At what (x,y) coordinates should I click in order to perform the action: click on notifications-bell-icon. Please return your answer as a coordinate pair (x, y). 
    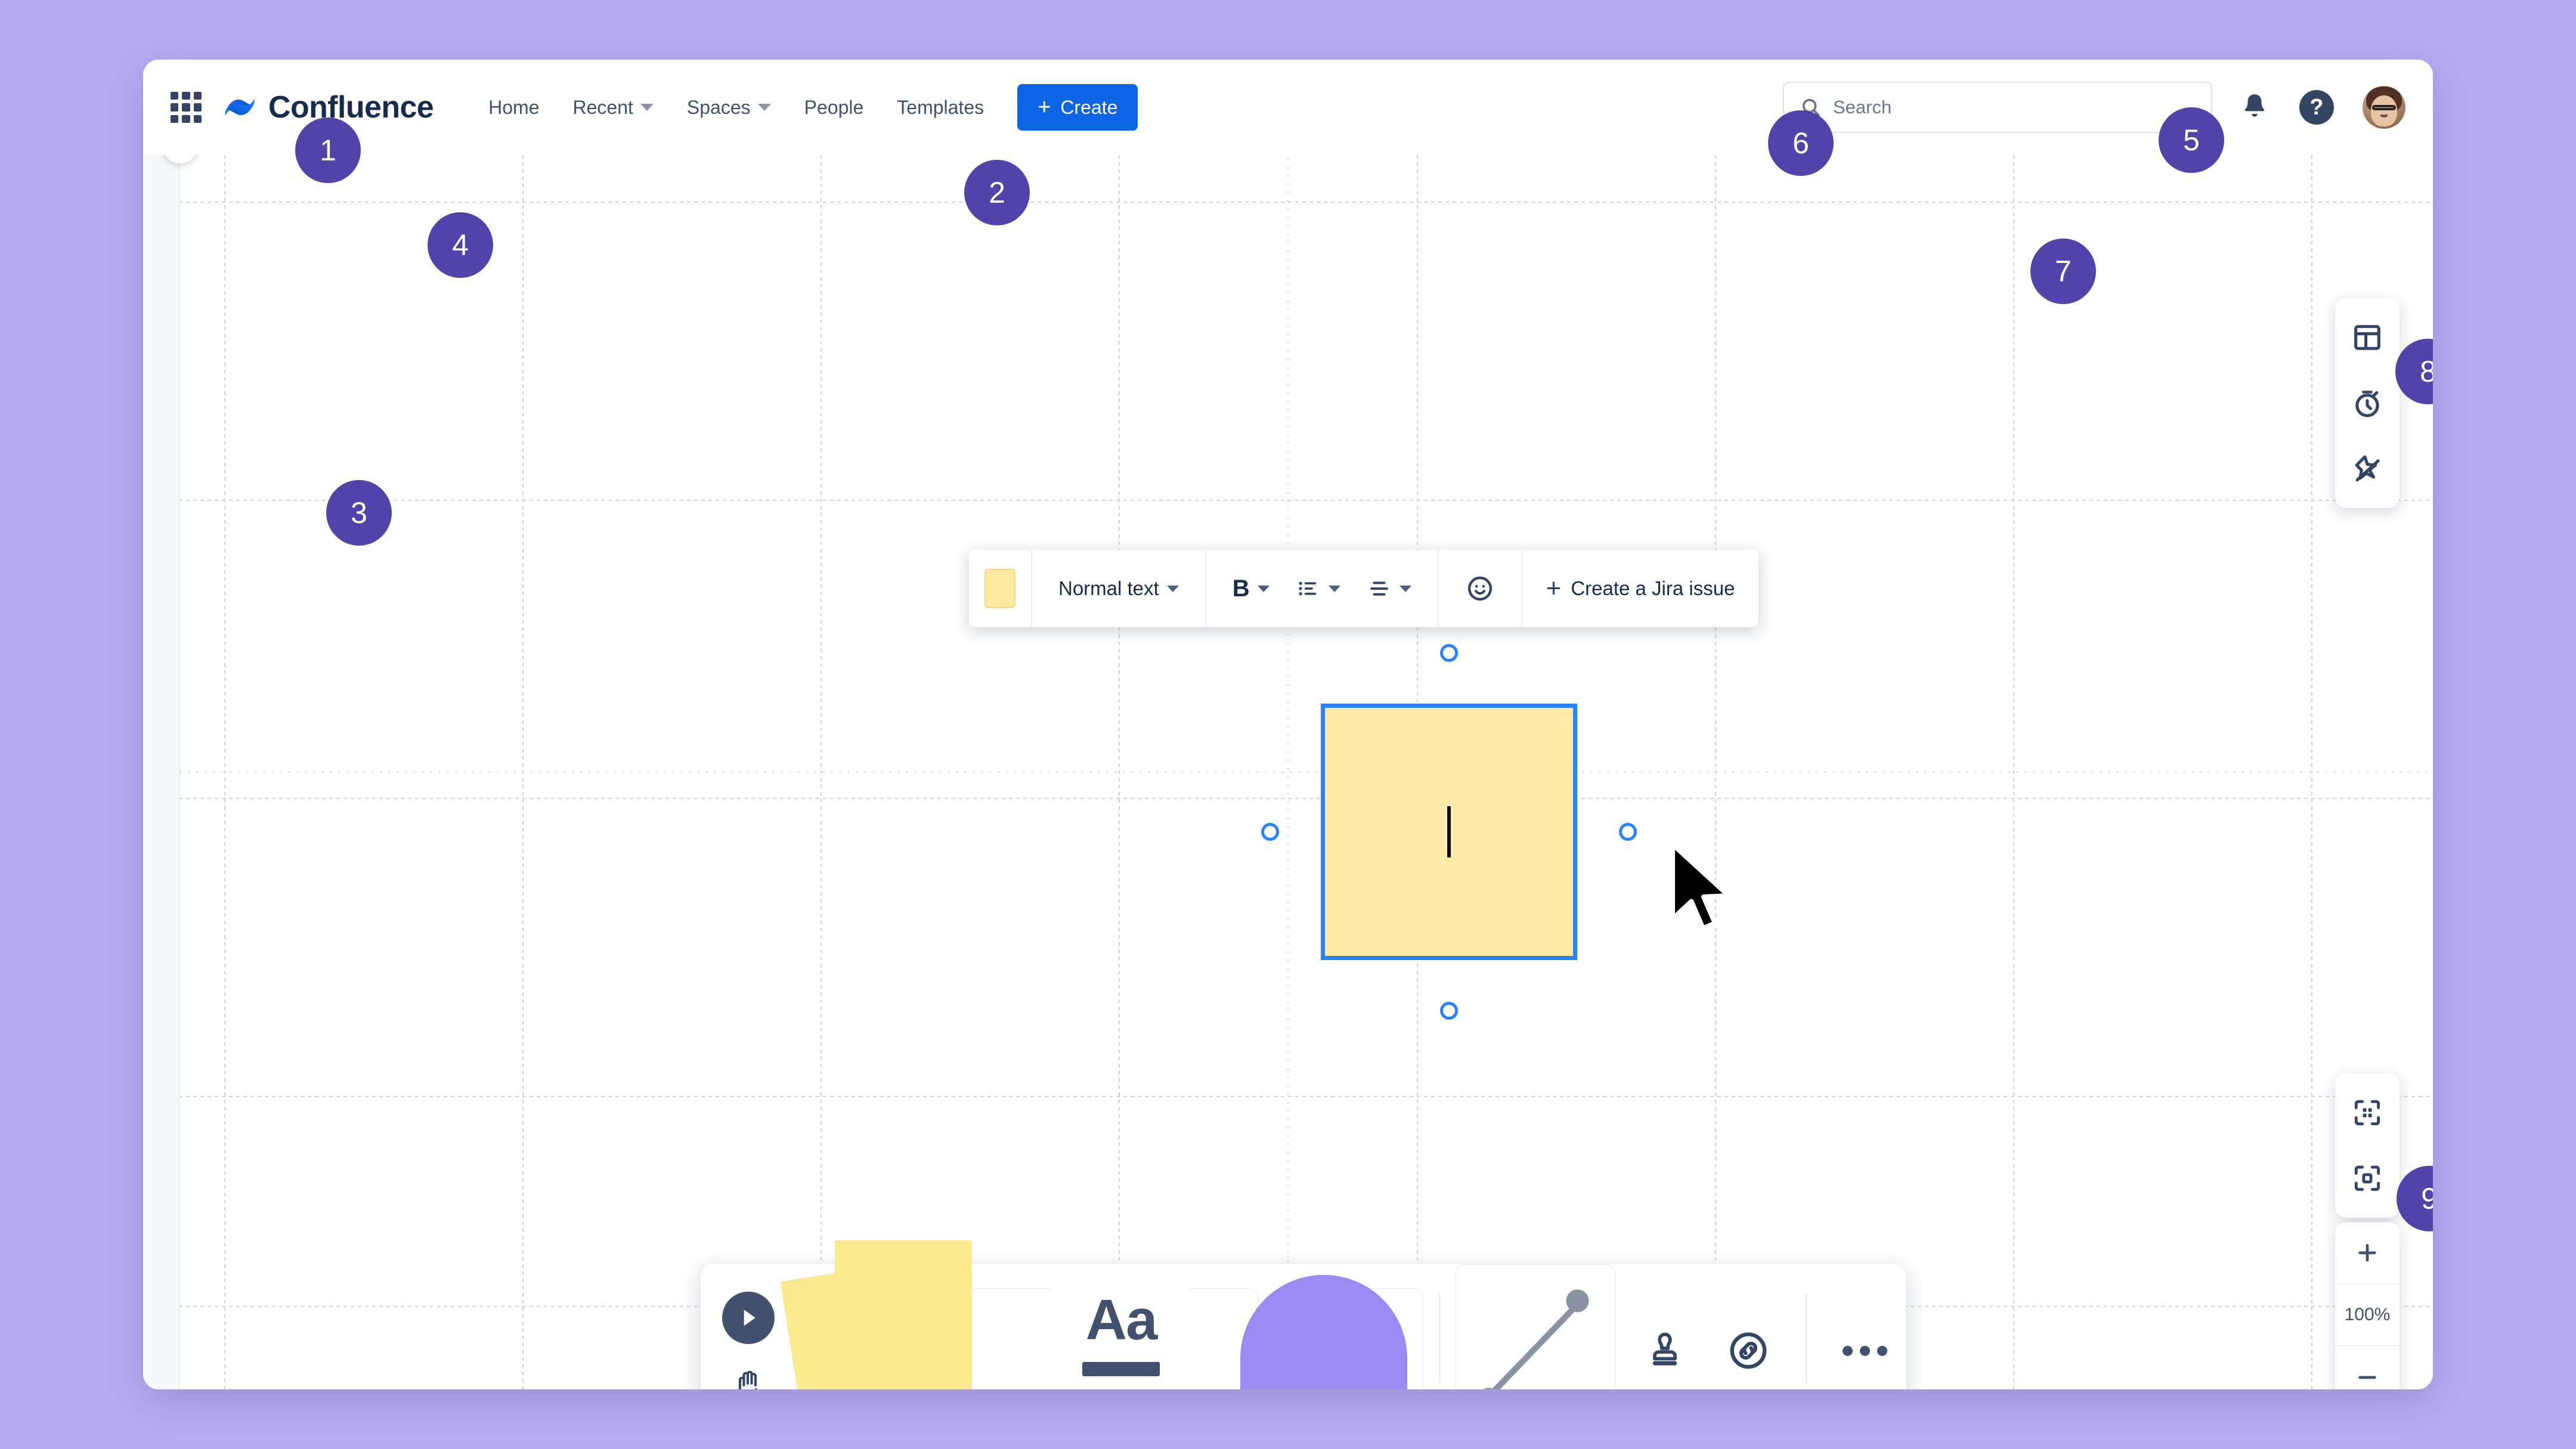
    Looking at the image, I should click on (2254, 108).